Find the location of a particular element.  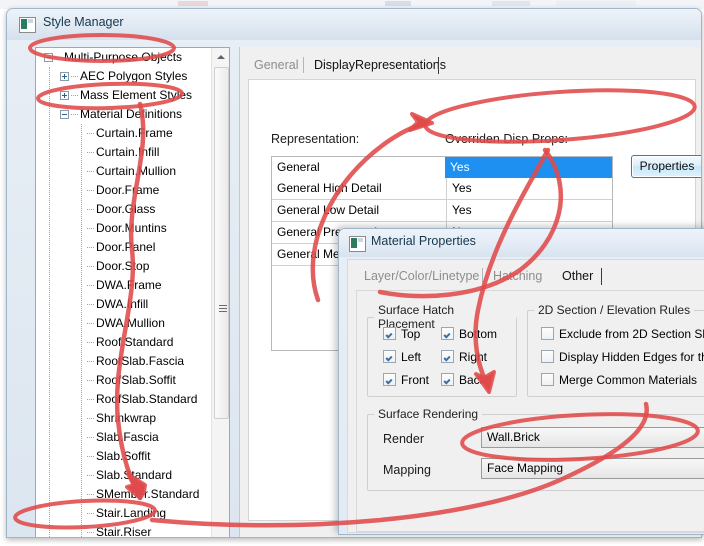

tree-item: Material Definitions is located at coordinates (123, 114).